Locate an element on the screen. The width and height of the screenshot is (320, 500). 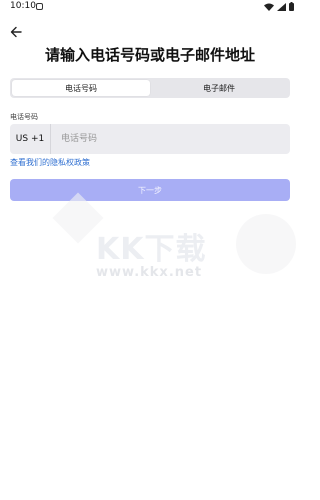
login-method-tabs: 电话号码 电子邮件 is located at coordinates (150, 88).